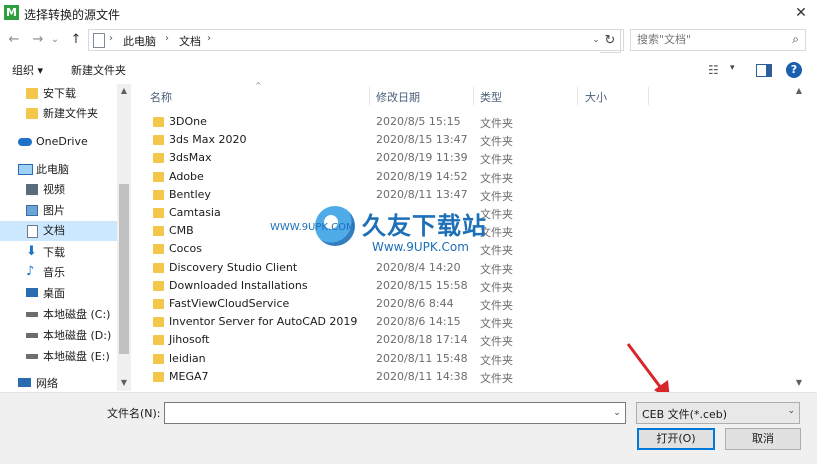 The image size is (817, 464). I want to click on table-row: 3ds Max 2020 2020/8/15 13:47 文件夹, so click(470, 140).